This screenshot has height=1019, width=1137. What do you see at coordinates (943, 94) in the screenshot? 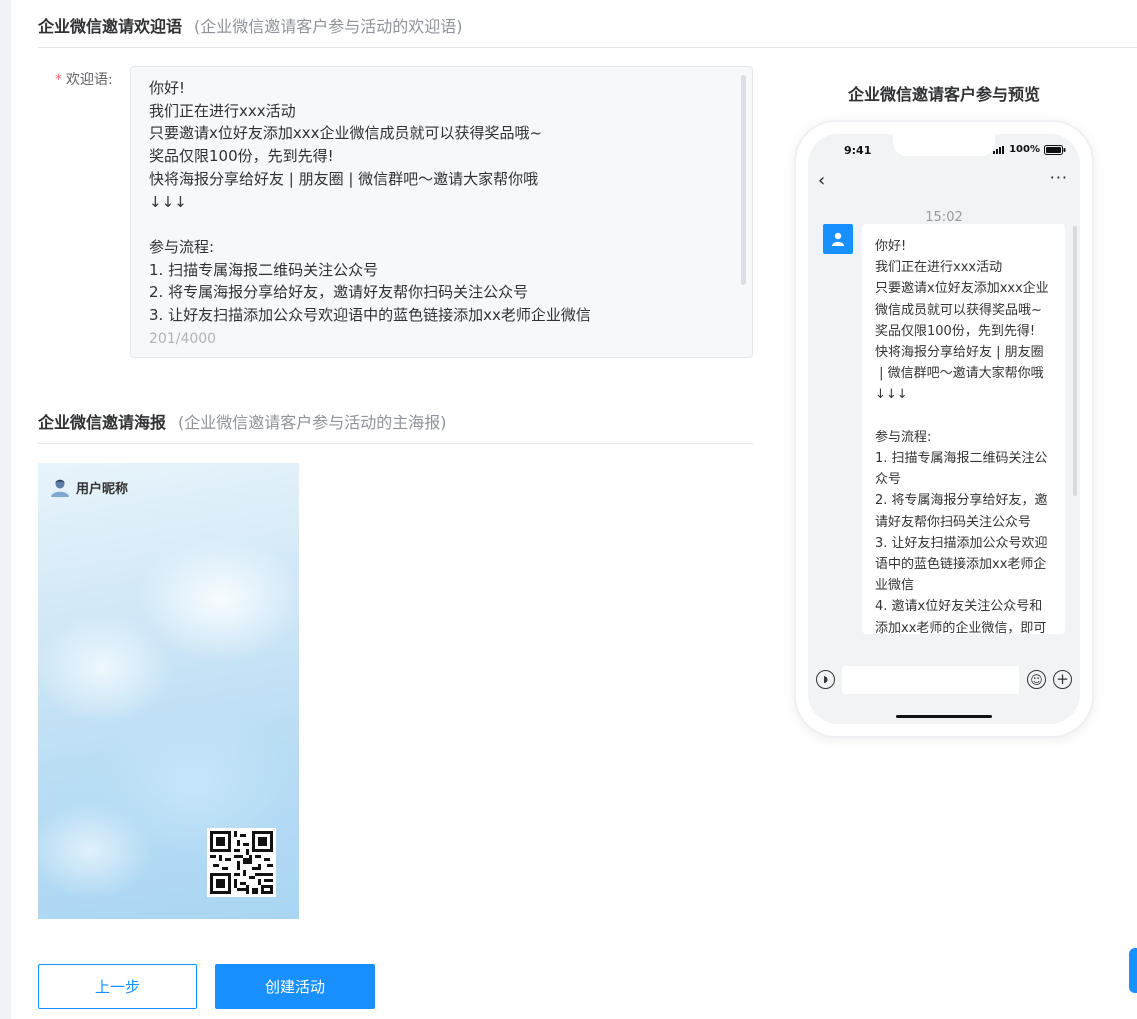
I see `preview-title: 企业微信邀请客户参与预览` at bounding box center [943, 94].